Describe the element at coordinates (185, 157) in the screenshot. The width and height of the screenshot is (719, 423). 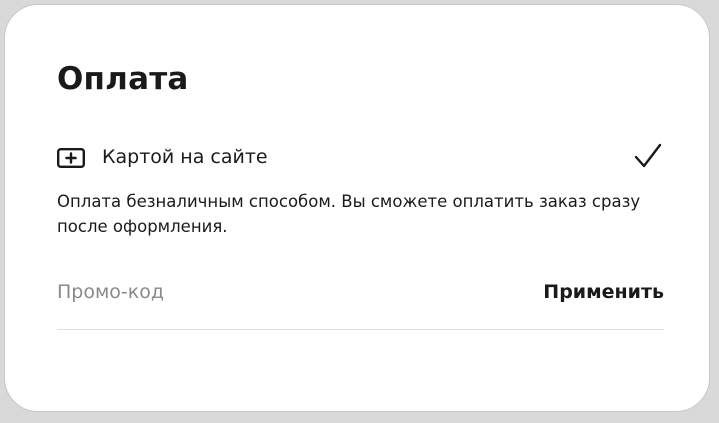
I see `payment-method-label: Картой на сайте` at that location.